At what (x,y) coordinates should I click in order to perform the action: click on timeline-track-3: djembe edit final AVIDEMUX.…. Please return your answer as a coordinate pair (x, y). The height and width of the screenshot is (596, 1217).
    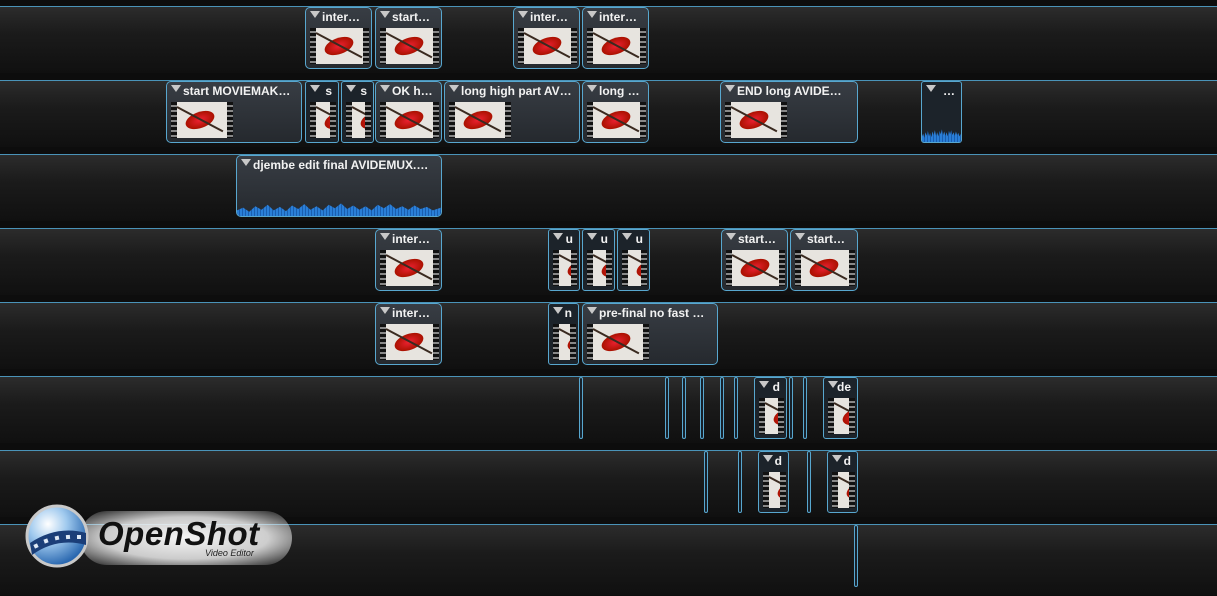
    Looking at the image, I should click on (608, 187).